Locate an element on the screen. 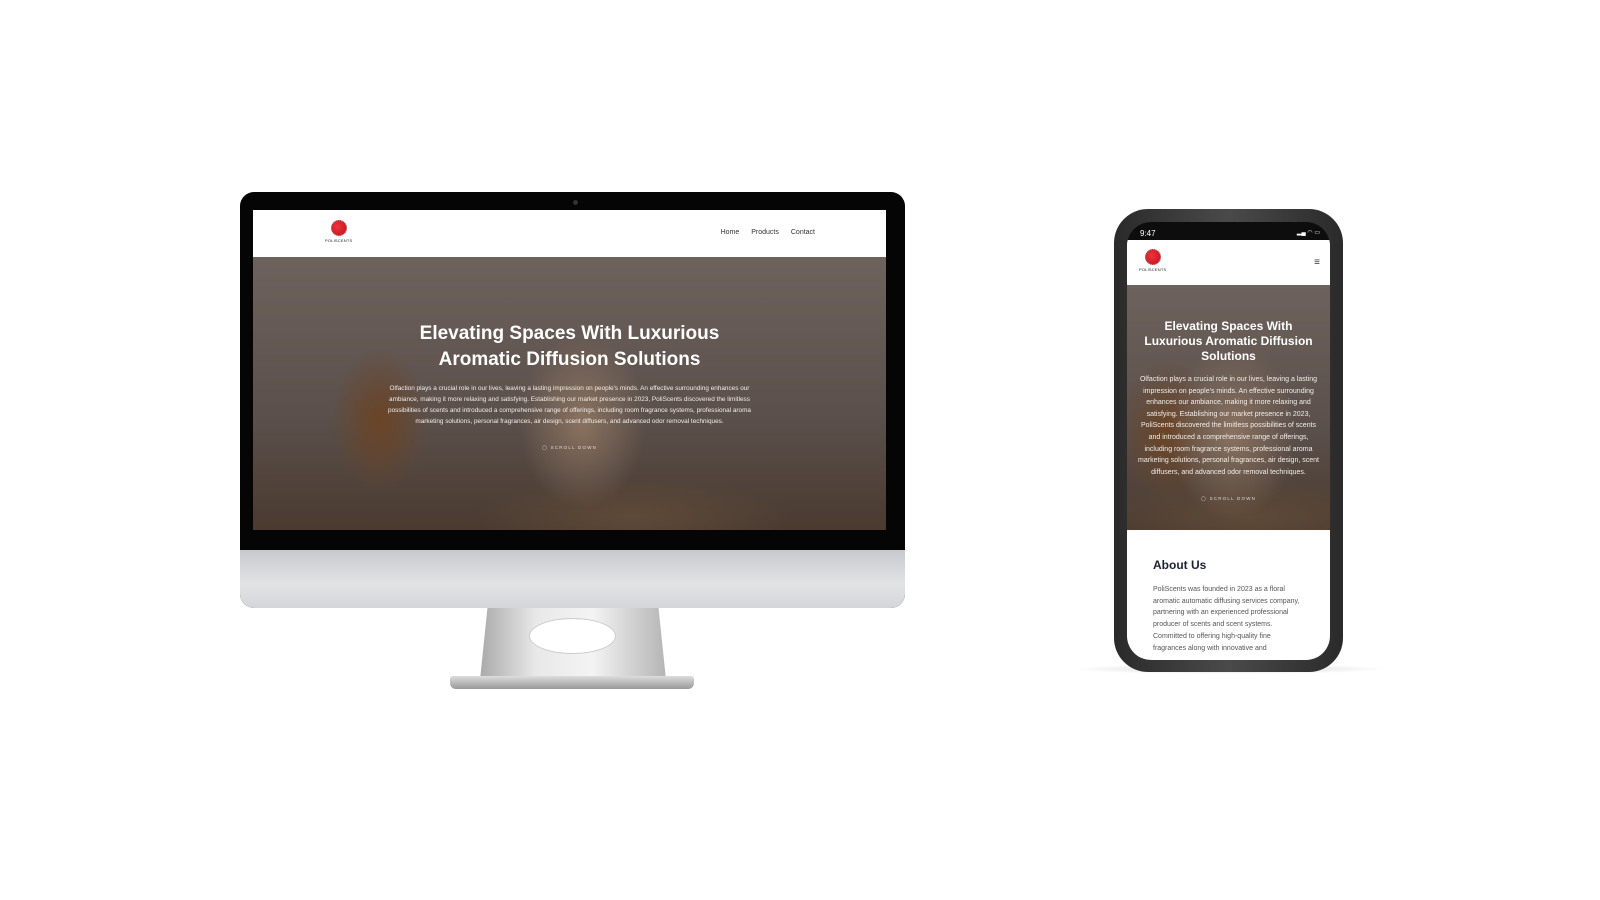  camera-dot is located at coordinates (575, 202).